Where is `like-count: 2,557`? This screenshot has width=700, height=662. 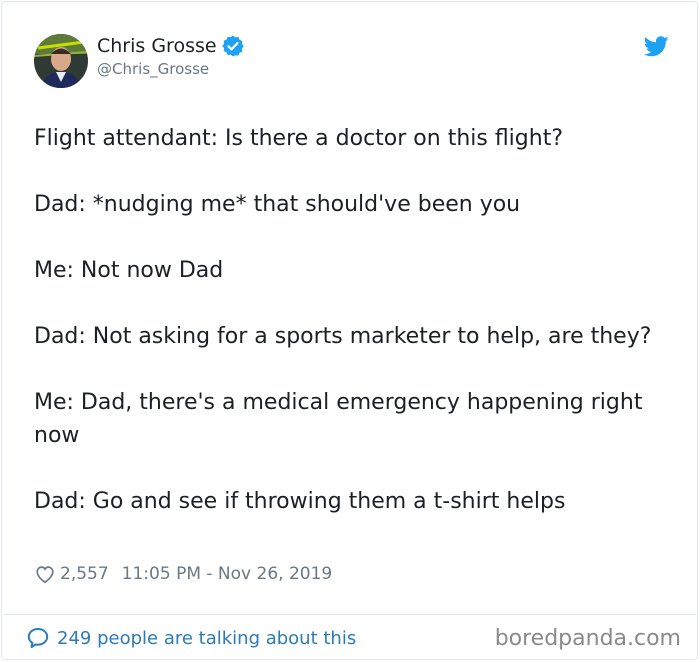 like-count: 2,557 is located at coordinates (84, 574).